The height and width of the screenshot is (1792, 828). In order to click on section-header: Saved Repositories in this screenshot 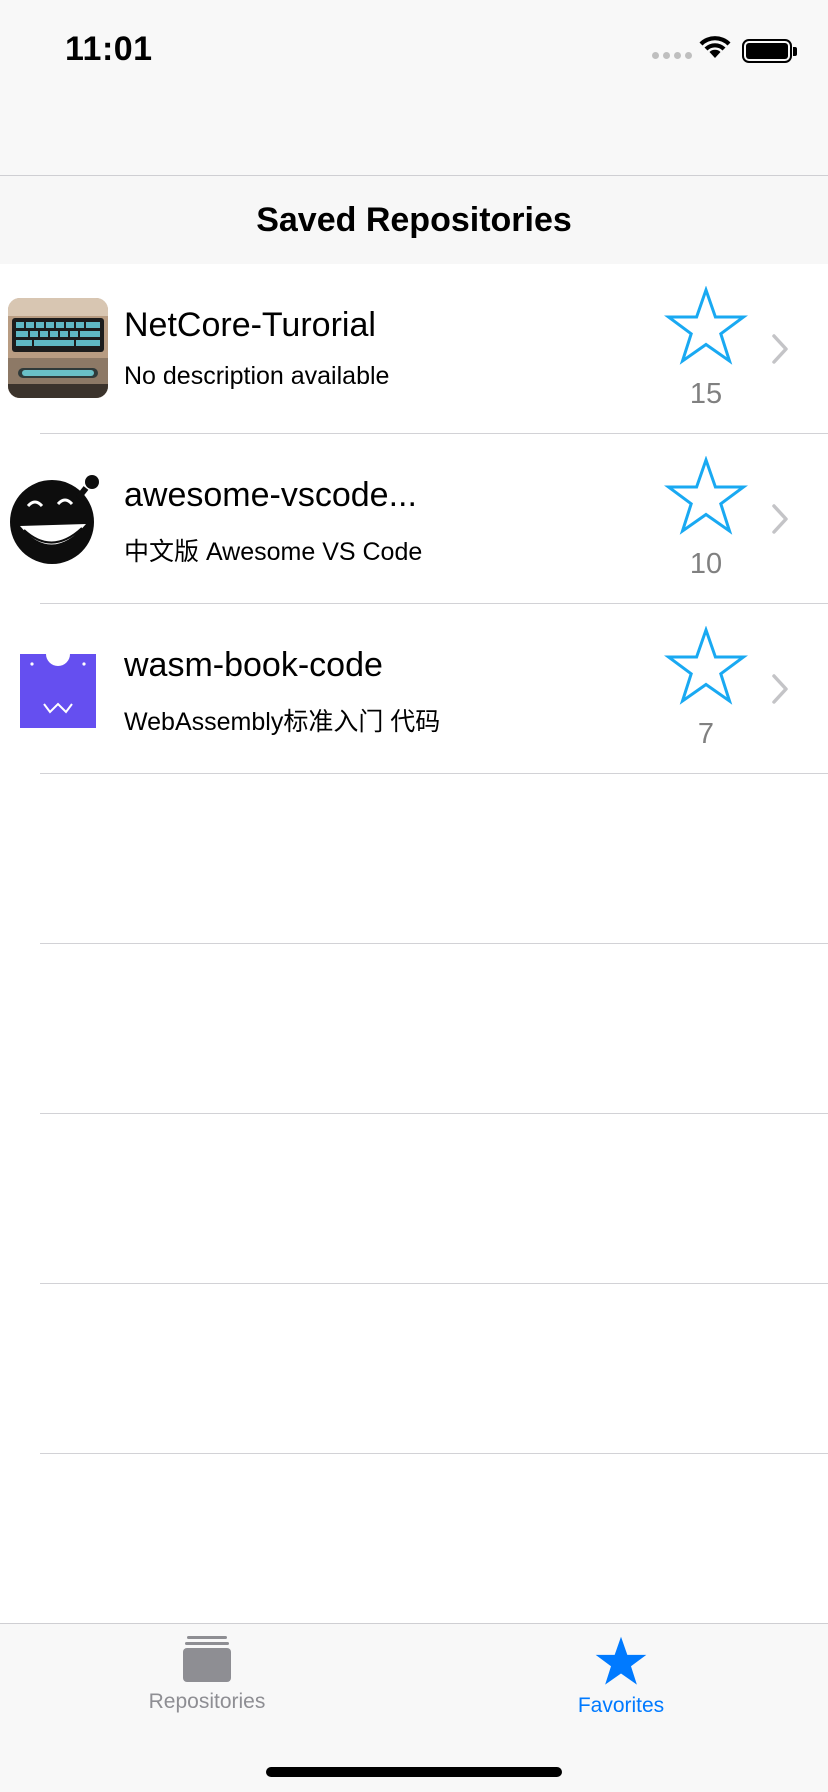, I will do `click(414, 220)`.